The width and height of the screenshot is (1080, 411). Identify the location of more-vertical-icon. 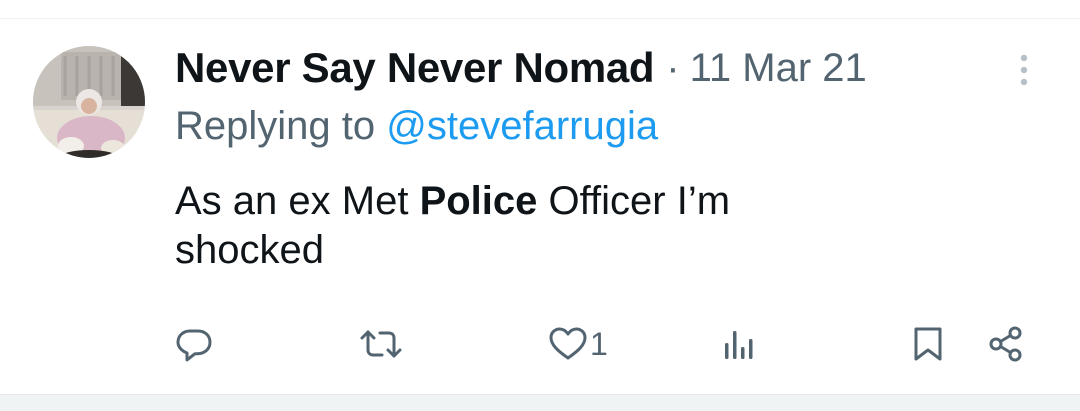
(1024, 70).